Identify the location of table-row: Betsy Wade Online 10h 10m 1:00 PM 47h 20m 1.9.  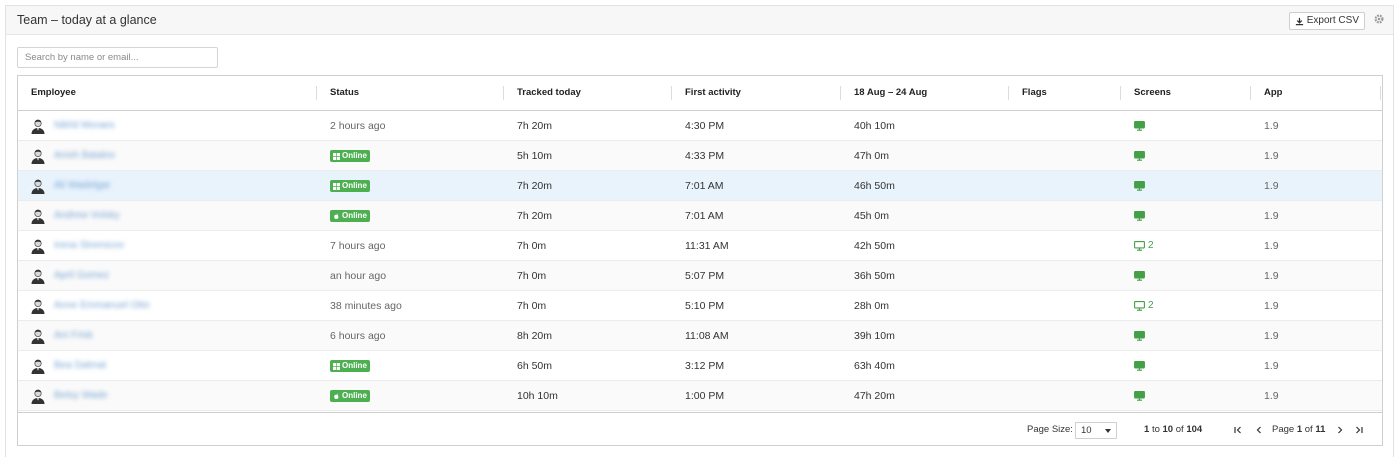
(700, 396).